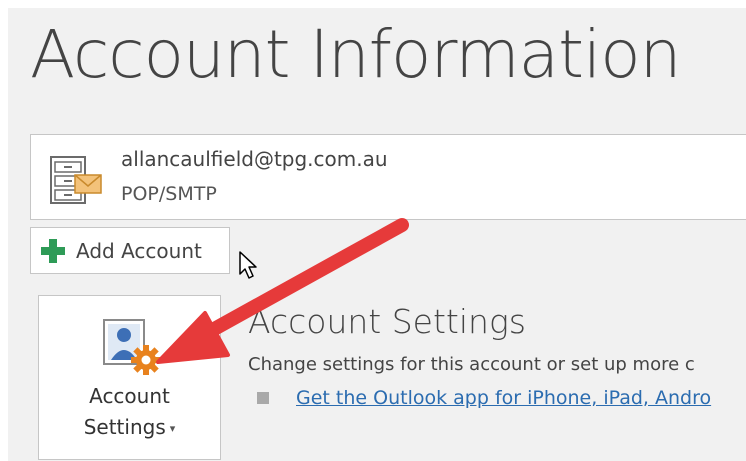  Describe the element at coordinates (254, 159) in the screenshot. I see `account-email: allancaulfield@tpg.com.au` at that location.